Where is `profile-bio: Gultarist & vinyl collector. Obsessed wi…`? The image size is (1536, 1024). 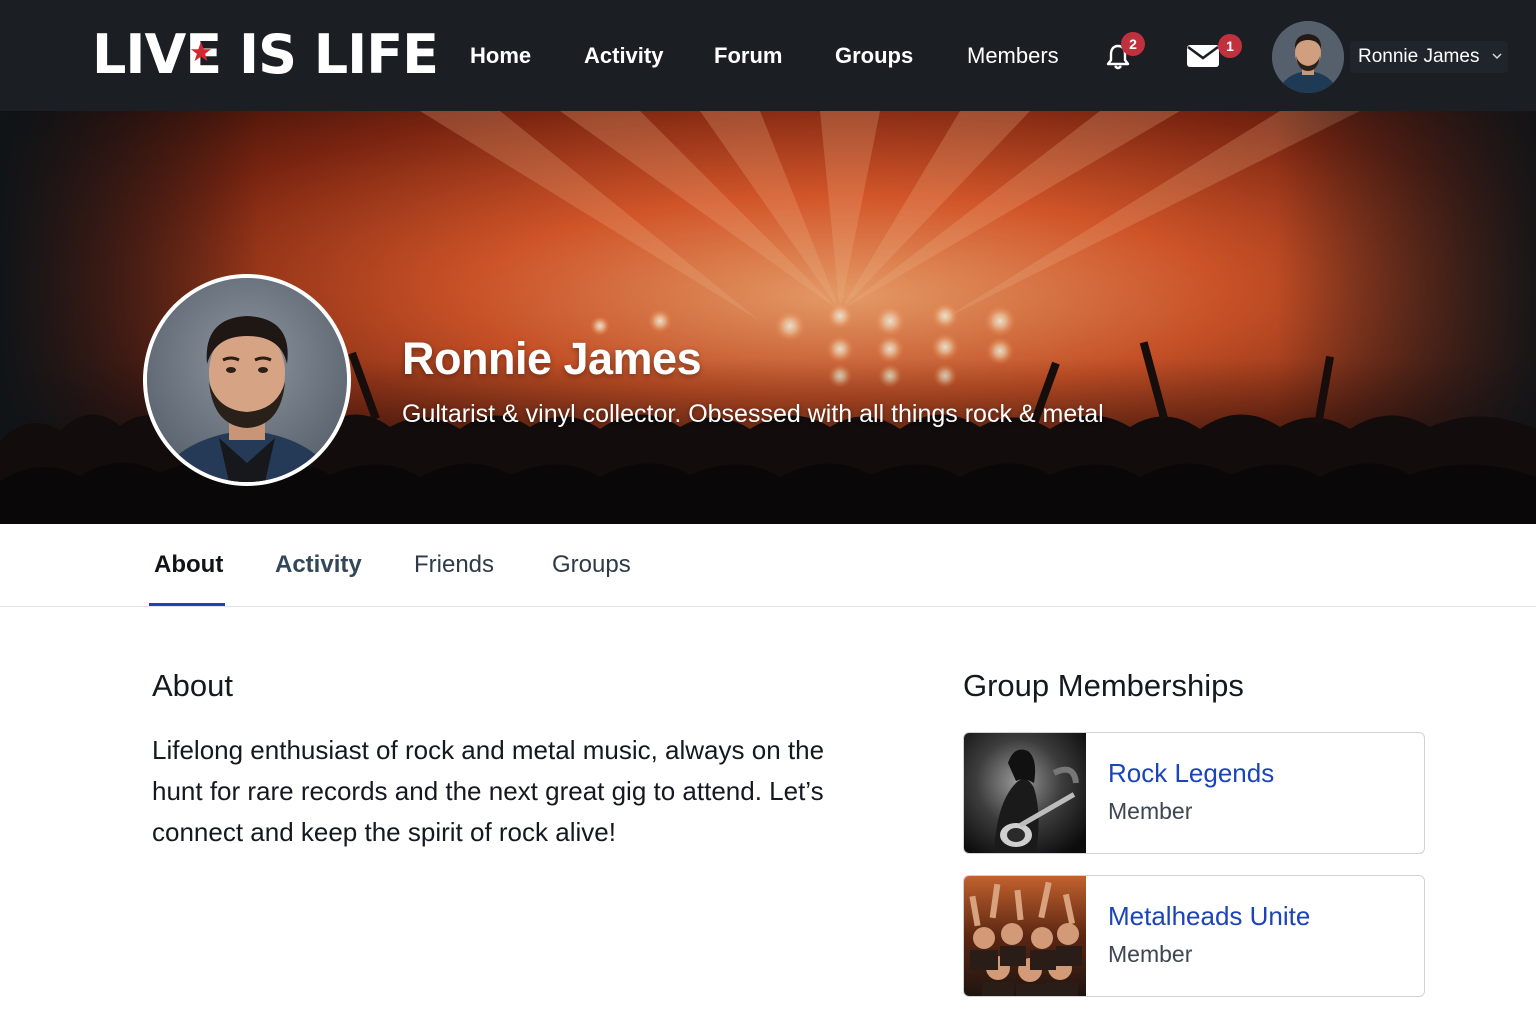
profile-bio: Gultarist & vinyl collector. Obsessed wi… is located at coordinates (753, 414).